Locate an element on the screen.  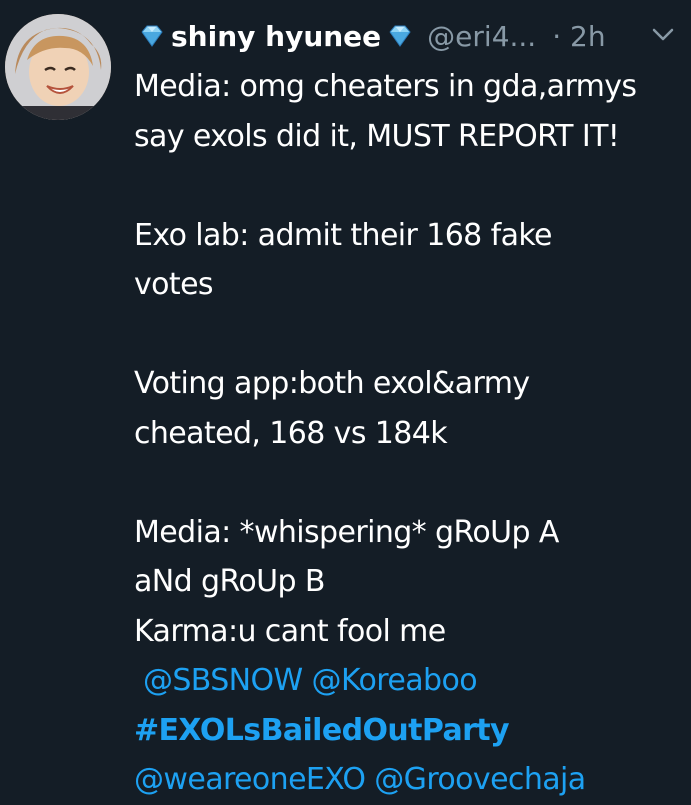
mentions-line: @weareoneEXO @Groovechaja is located at coordinates (408, 780).